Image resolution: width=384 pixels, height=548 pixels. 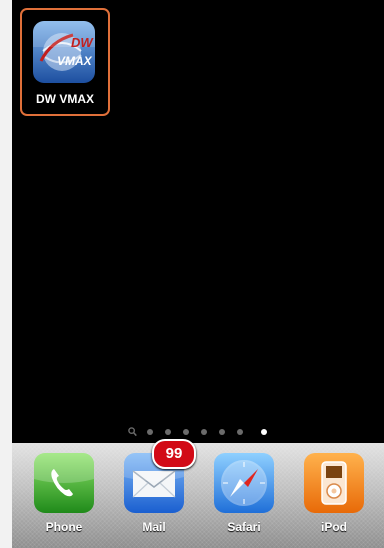 What do you see at coordinates (64, 52) in the screenshot?
I see `dw-vmax-app-icon: DW VMAX` at bounding box center [64, 52].